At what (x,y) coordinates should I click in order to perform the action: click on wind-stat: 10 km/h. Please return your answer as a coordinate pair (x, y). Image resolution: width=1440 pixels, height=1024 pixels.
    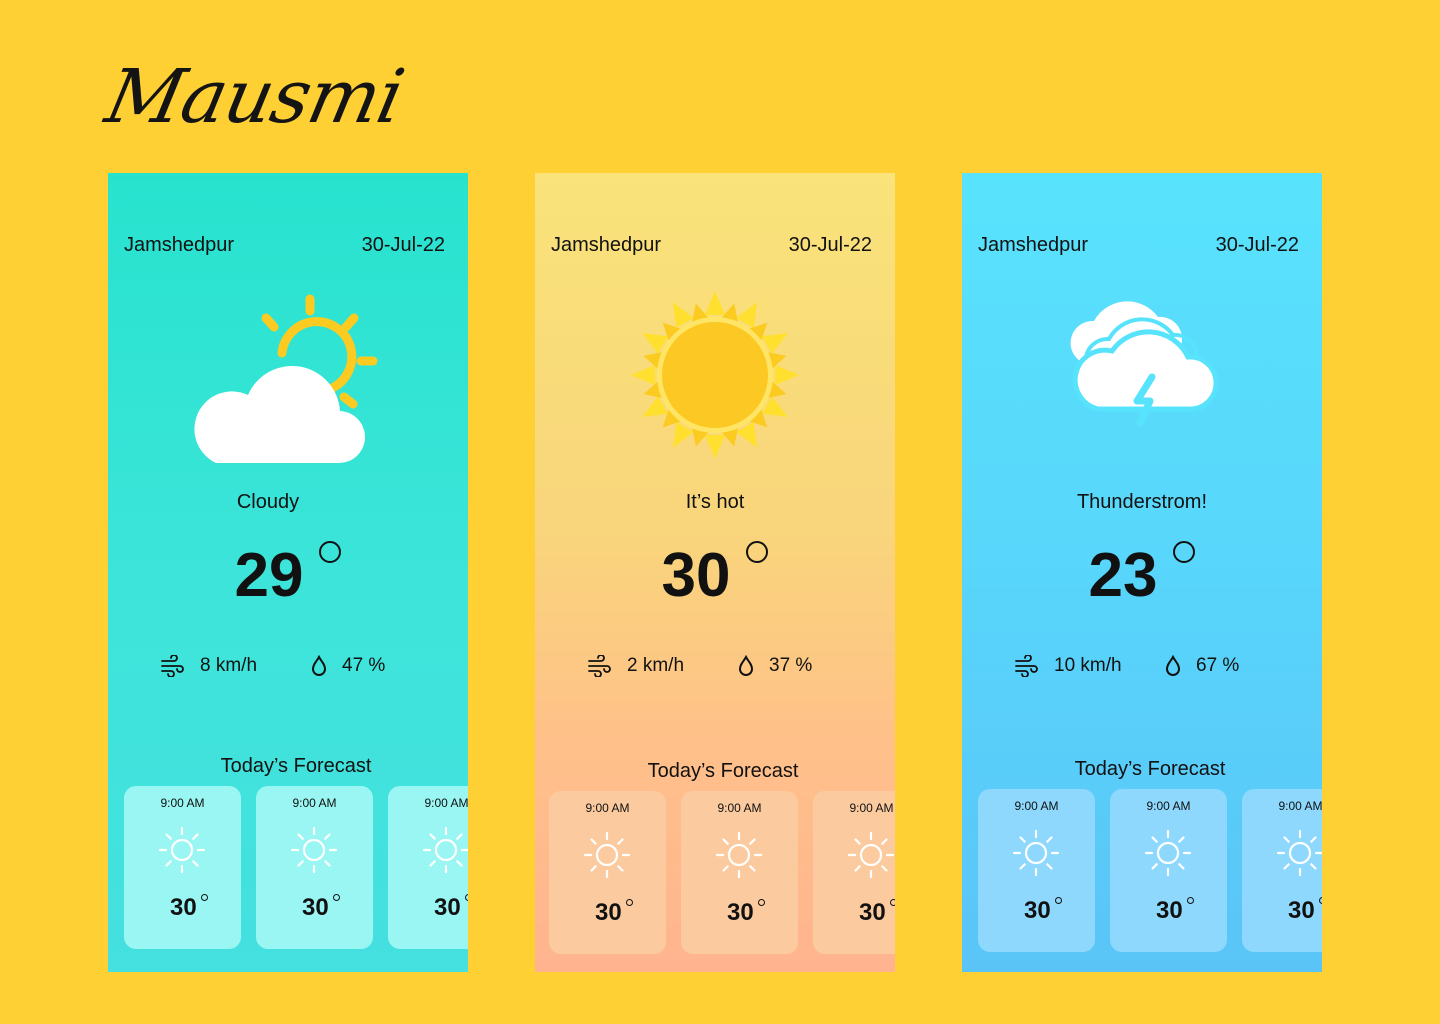
    Looking at the image, I should click on (1068, 666).